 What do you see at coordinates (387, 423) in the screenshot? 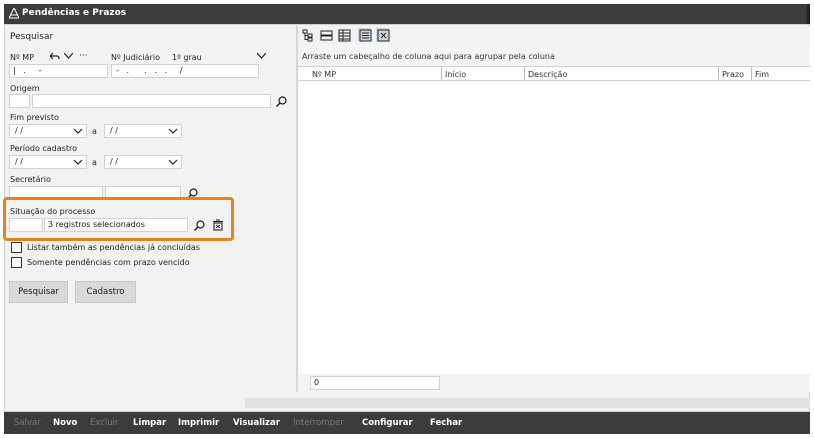
I see `configurar-button: Configurar` at bounding box center [387, 423].